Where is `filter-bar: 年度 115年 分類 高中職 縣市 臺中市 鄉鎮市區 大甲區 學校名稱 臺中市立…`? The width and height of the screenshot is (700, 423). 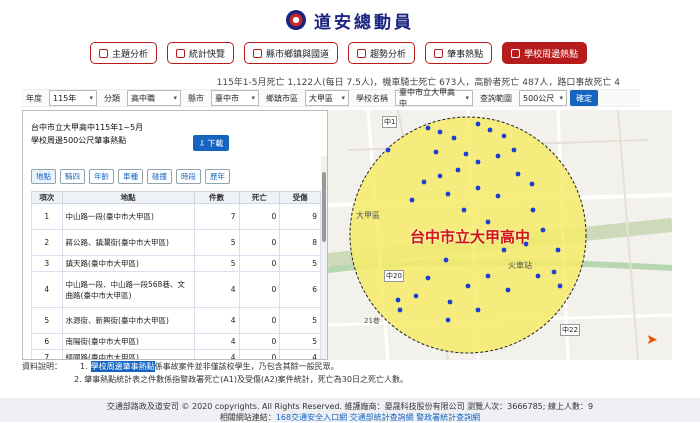
filter-bar: 年度 115年 分類 高中職 縣市 臺中市 鄉鎮市區 大甲區 學校名稱 臺中市立… is located at coordinates (331, 98).